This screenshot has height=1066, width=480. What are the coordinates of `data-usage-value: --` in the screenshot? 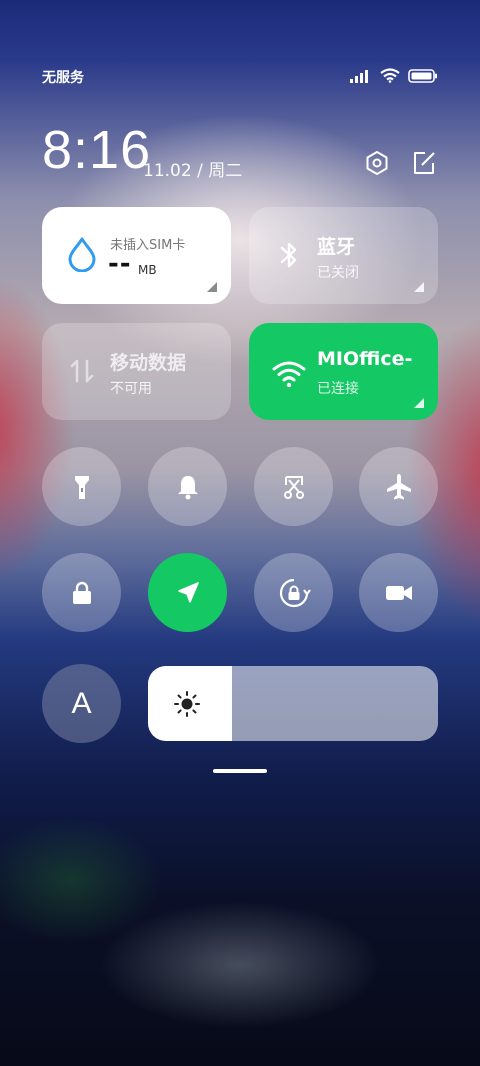 It's located at (120, 264).